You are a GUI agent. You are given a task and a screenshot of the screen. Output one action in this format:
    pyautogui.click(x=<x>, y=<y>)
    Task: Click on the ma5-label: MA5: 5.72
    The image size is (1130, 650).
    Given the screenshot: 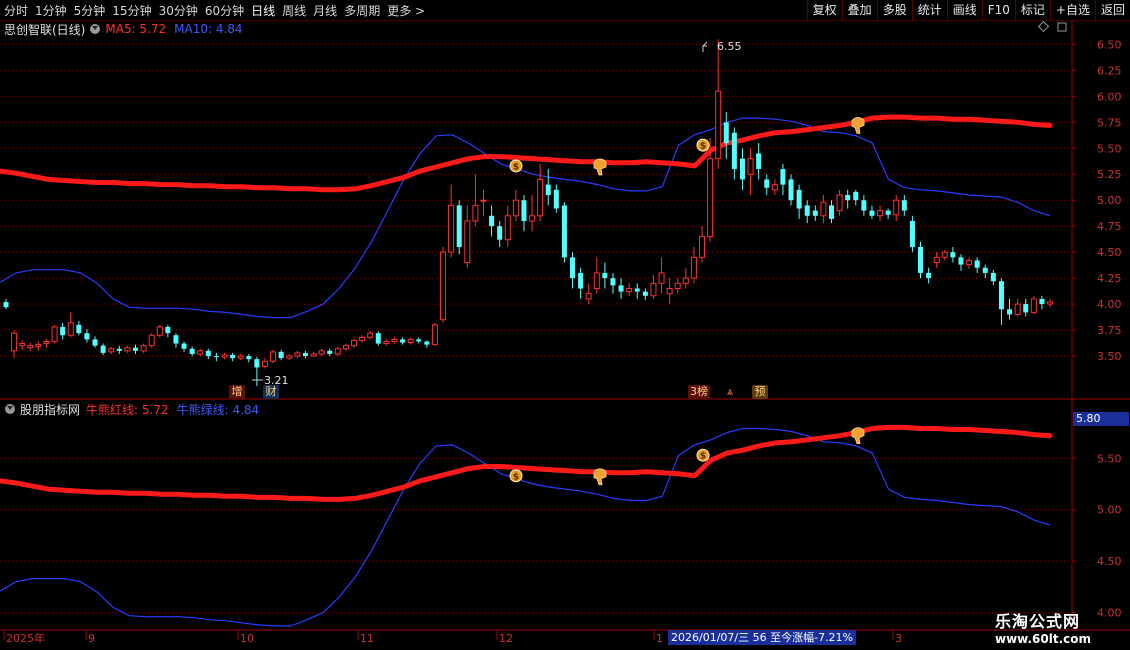 What is the action you would take?
    pyautogui.click(x=136, y=29)
    